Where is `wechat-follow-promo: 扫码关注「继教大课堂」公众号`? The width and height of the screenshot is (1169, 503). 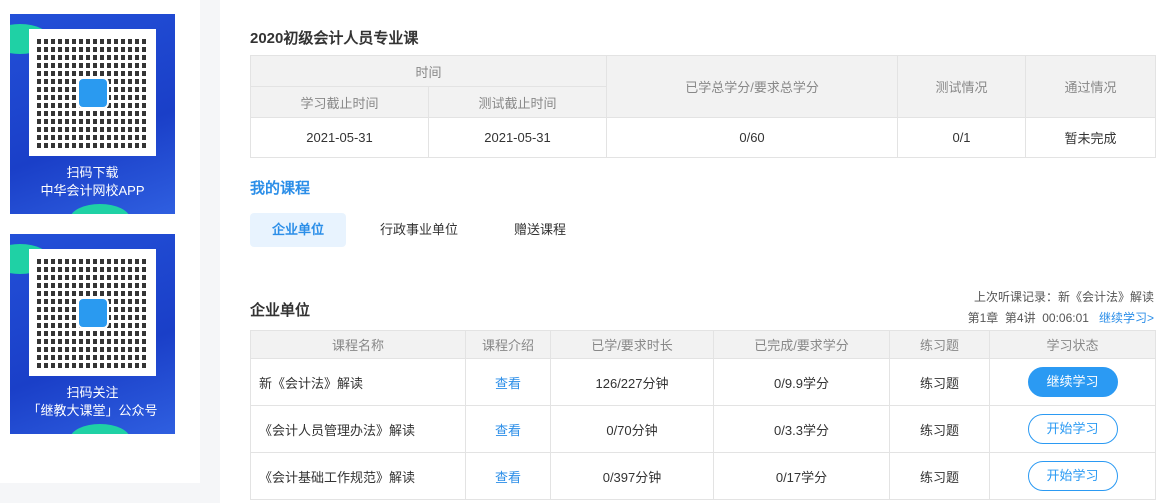
wechat-follow-promo: 扫码关注「继教大课堂」公众号 is located at coordinates (92, 334).